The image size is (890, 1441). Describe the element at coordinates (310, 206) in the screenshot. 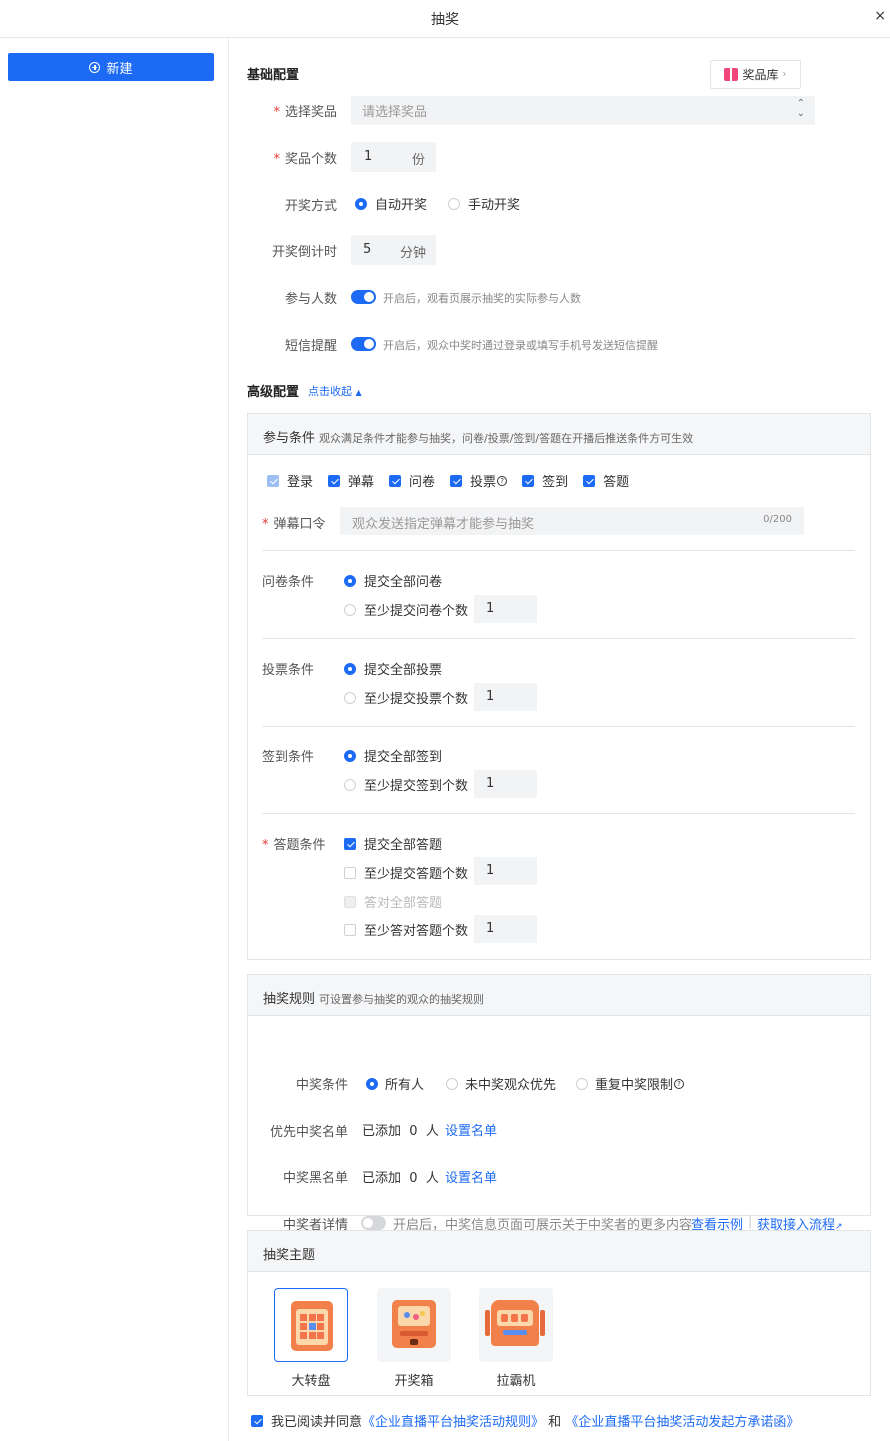

I see `draw-mode-label: 开奖方式` at that location.